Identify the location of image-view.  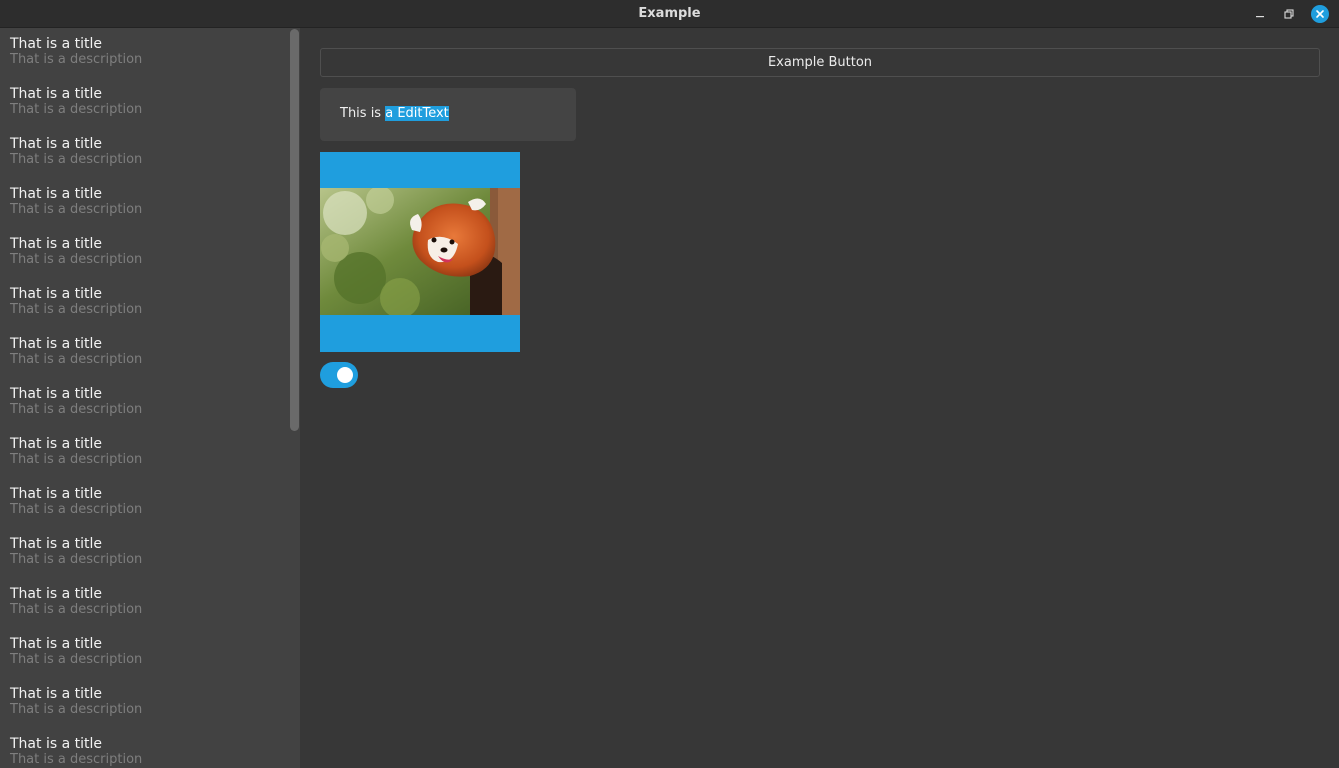
(420, 252).